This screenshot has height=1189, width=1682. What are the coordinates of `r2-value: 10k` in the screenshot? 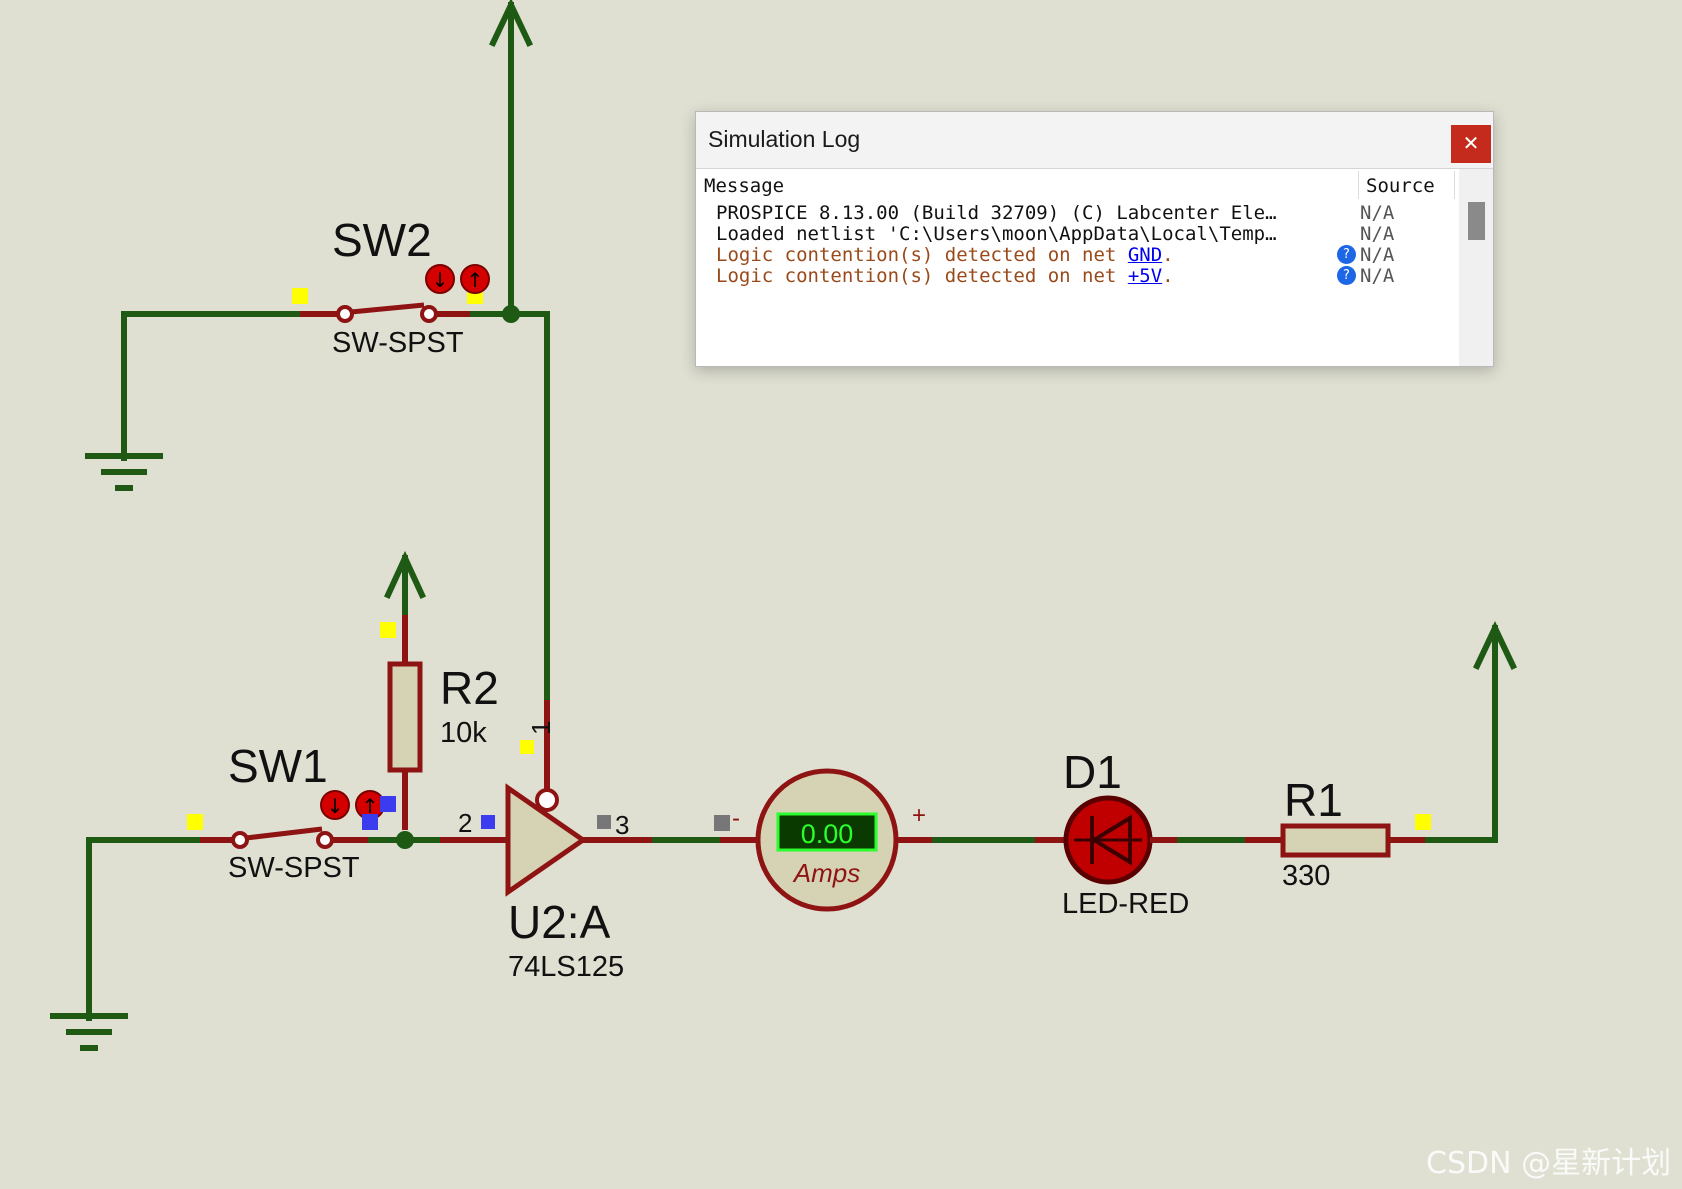 It's located at (463, 733).